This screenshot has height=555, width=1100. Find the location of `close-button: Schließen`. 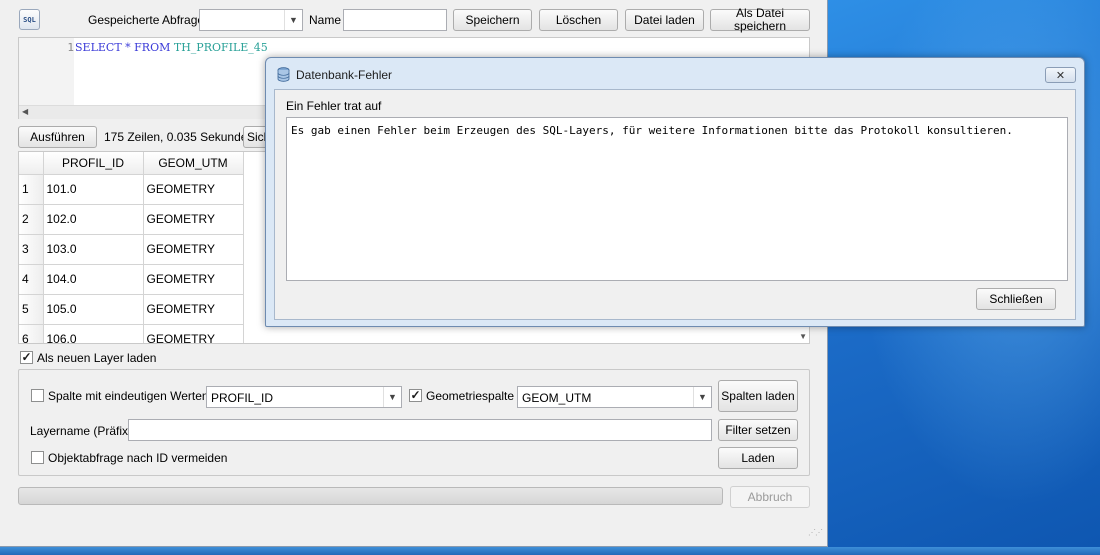

close-button: Schließen is located at coordinates (1016, 299).